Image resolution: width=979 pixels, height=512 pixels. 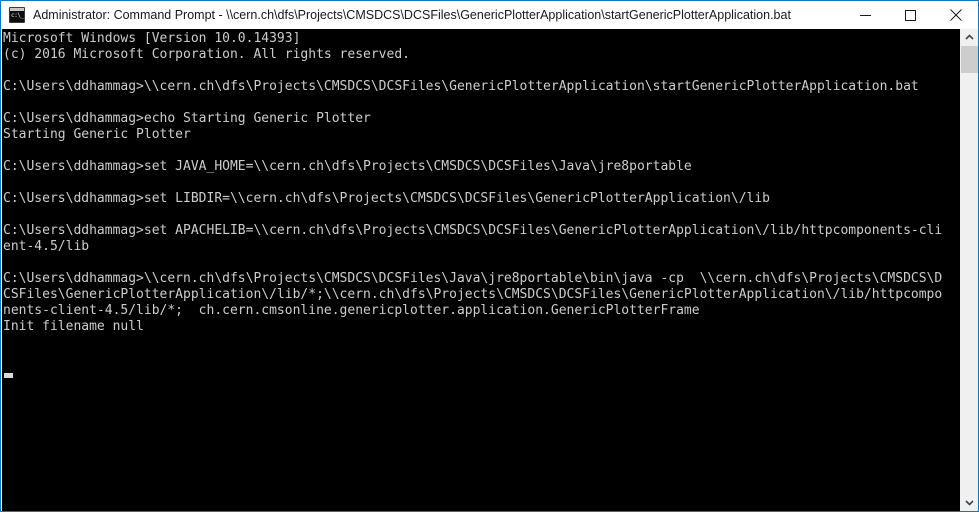 I want to click on close-icon, so click(x=955, y=15).